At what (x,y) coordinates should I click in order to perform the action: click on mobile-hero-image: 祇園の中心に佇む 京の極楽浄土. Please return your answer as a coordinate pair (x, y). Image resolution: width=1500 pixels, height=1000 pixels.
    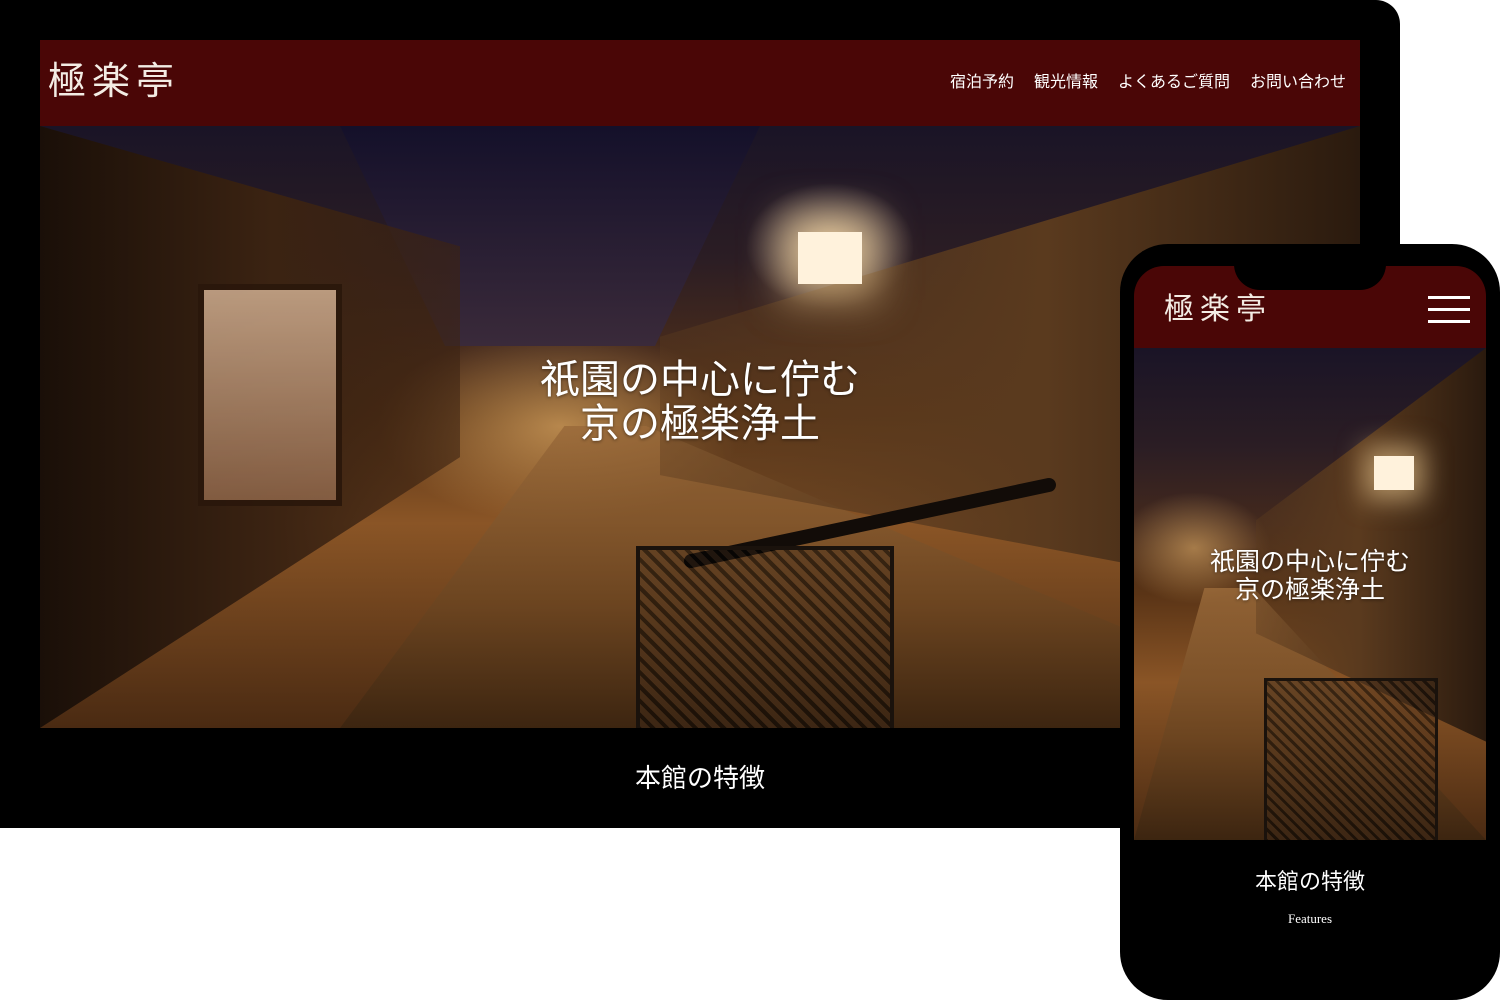
    Looking at the image, I should click on (1310, 594).